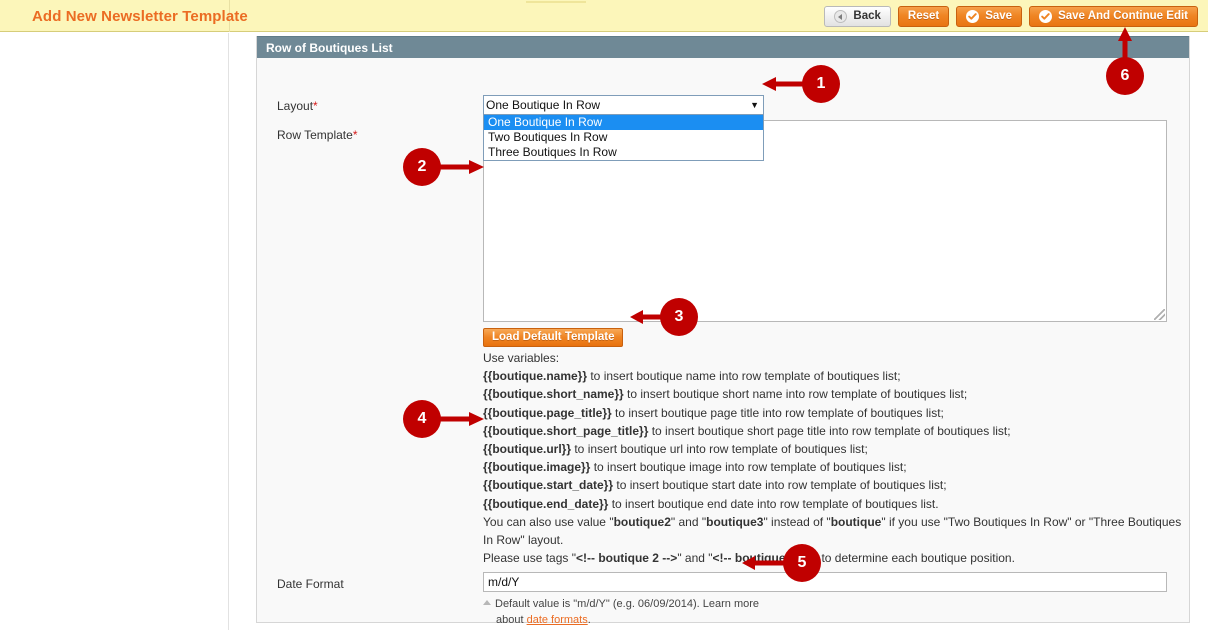  Describe the element at coordinates (999, 15) in the screenshot. I see `save-button-label: Save` at that location.